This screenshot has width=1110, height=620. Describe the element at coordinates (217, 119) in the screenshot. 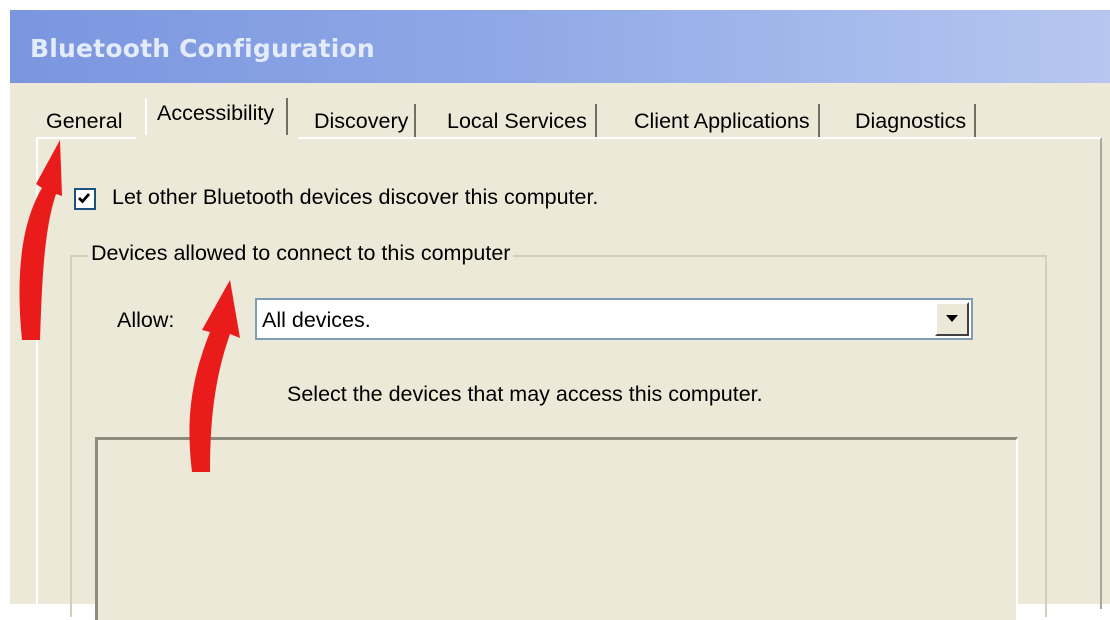

I see `tab-accessibility: Accessibility` at that location.